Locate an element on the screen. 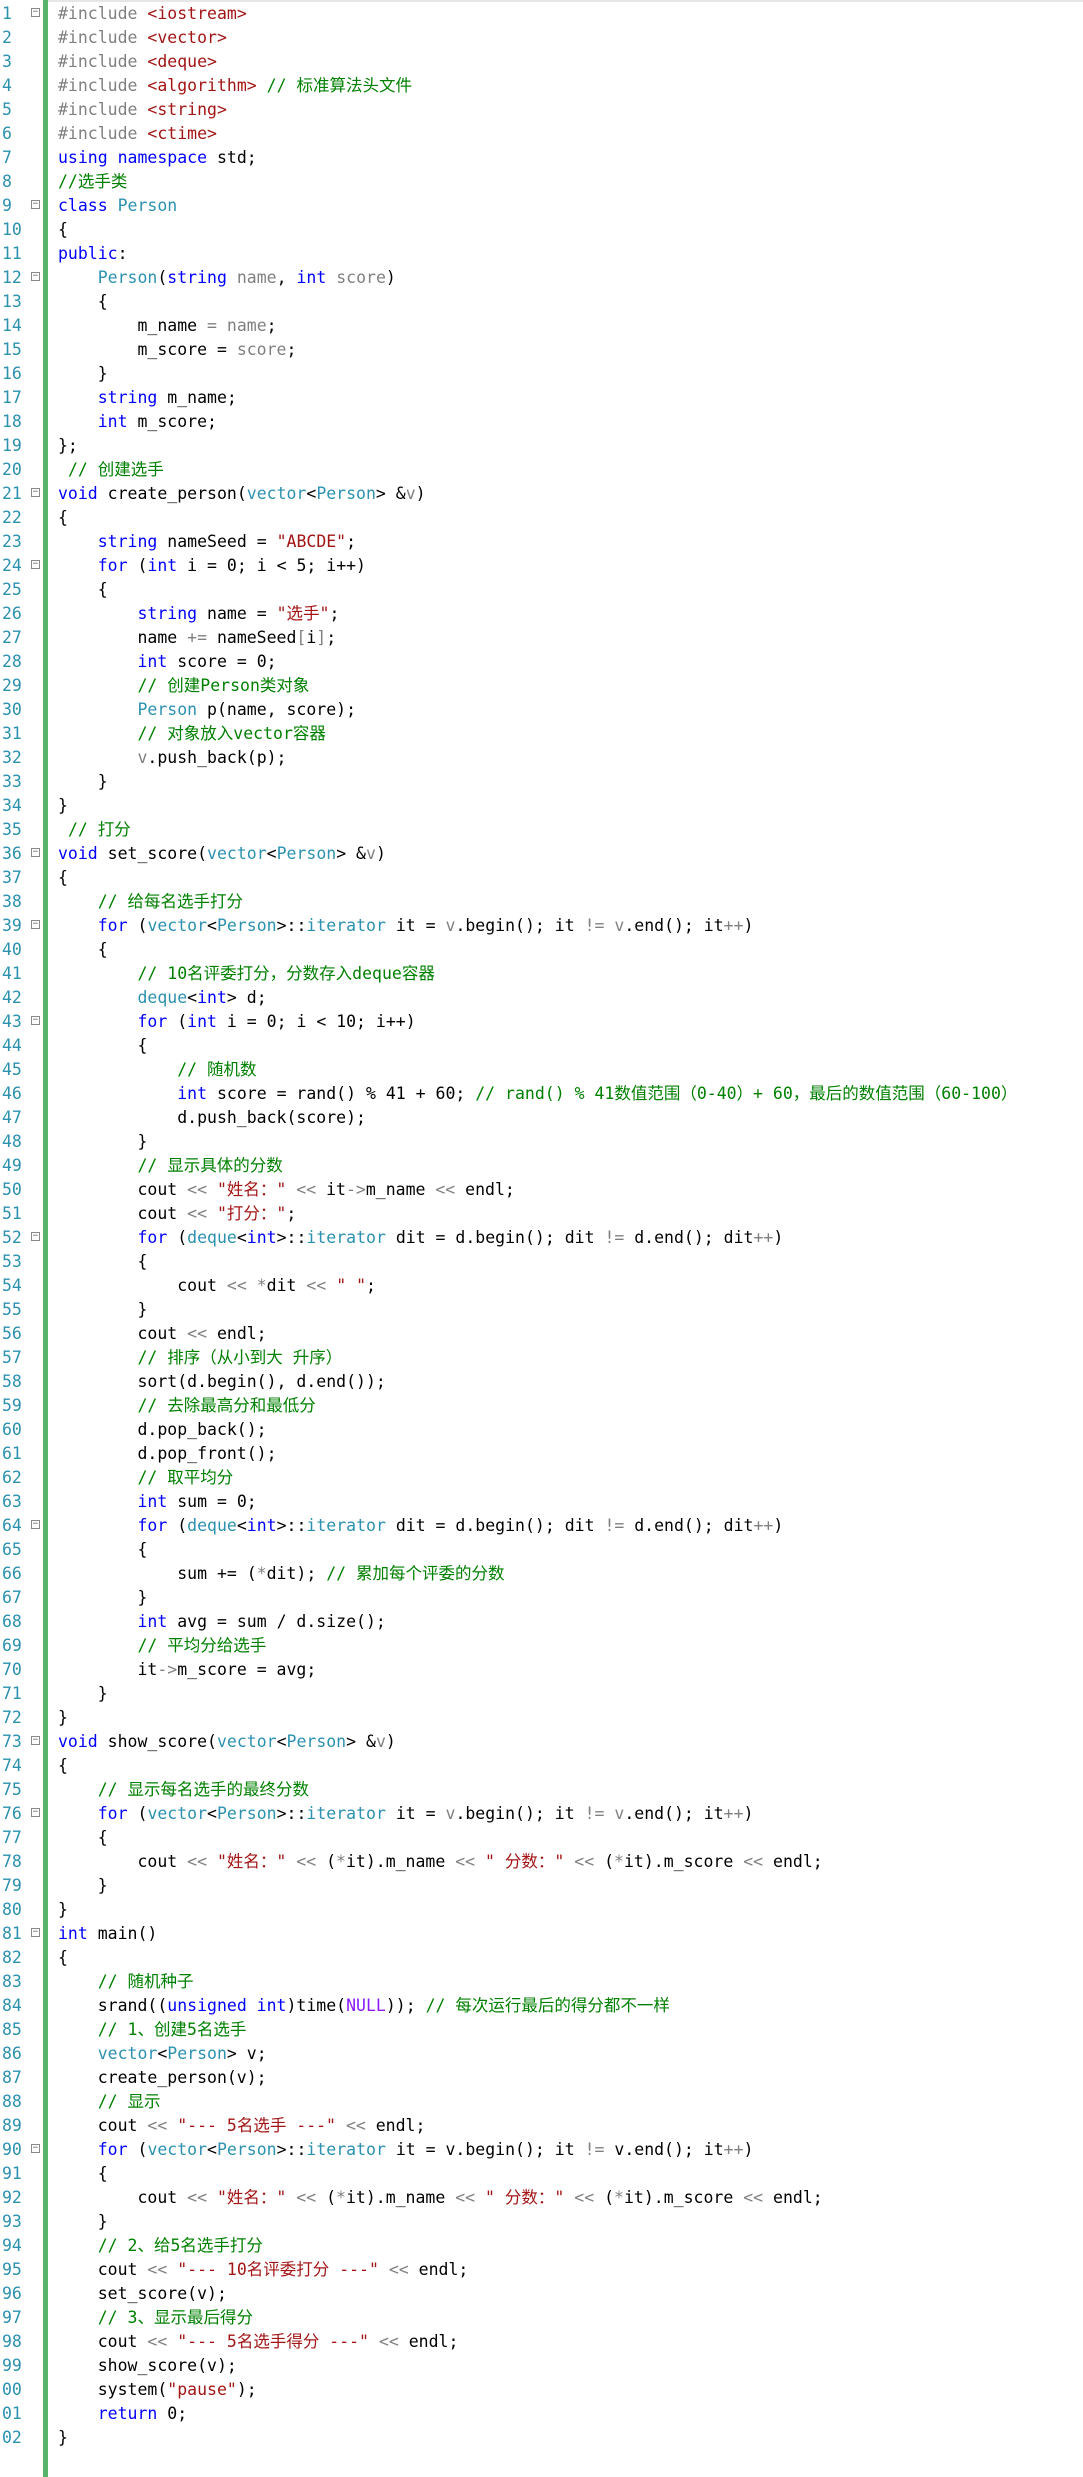 The width and height of the screenshot is (1083, 2477). code-line: 98 cout << "--- 5名选手得分 ---" << endl; is located at coordinates (542, 2342).